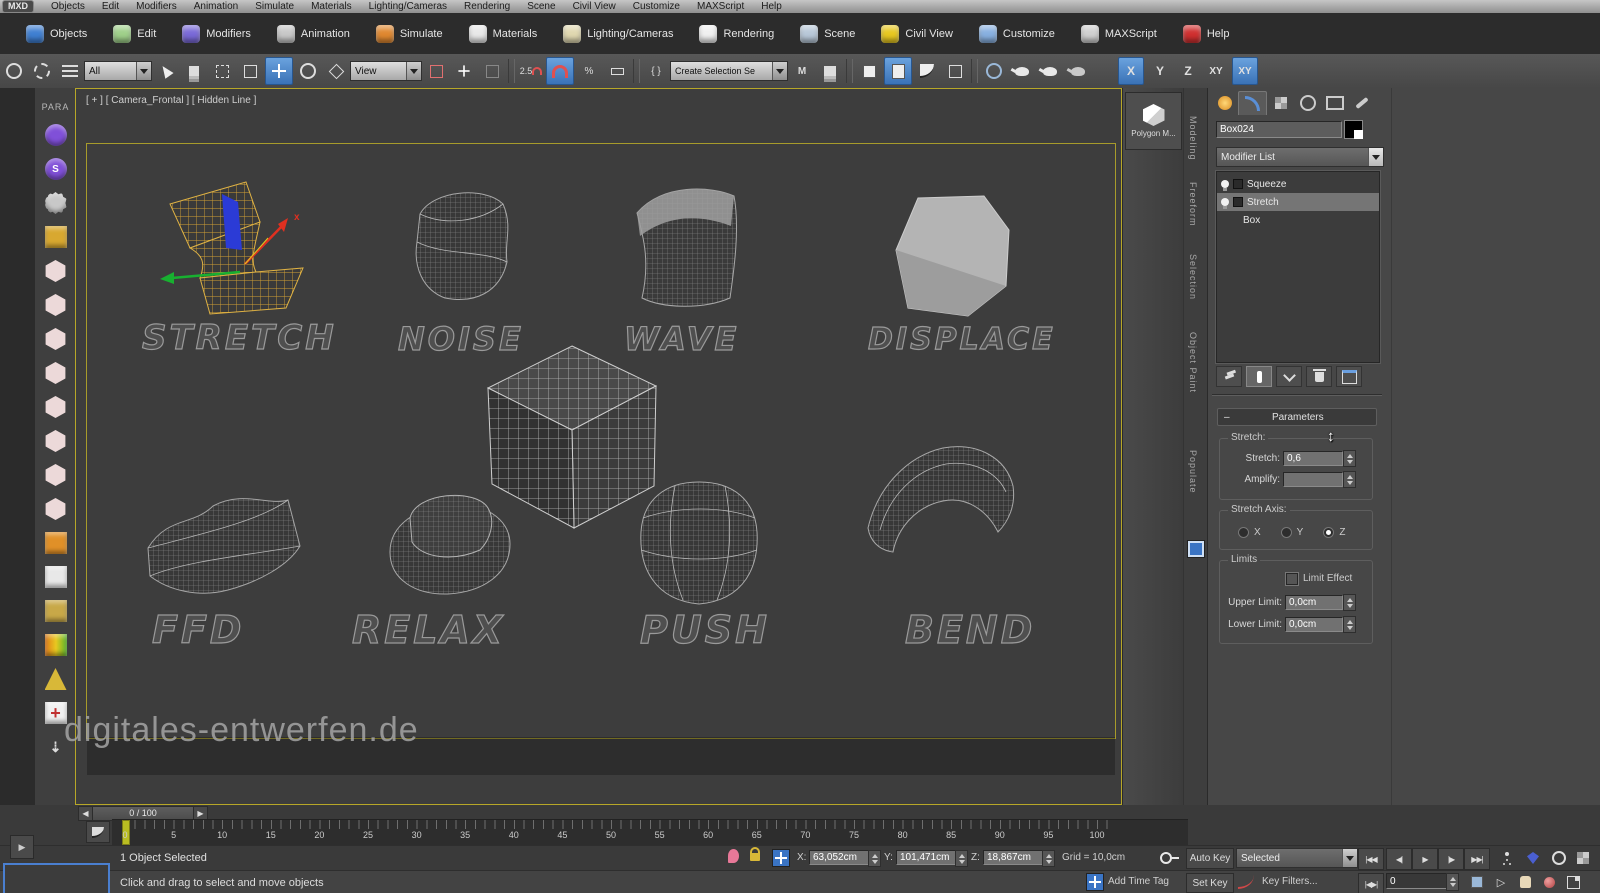 Image resolution: width=1600 pixels, height=893 pixels. What do you see at coordinates (531, 71) in the screenshot?
I see `snaps-toggle-icon: 2.5` at bounding box center [531, 71].